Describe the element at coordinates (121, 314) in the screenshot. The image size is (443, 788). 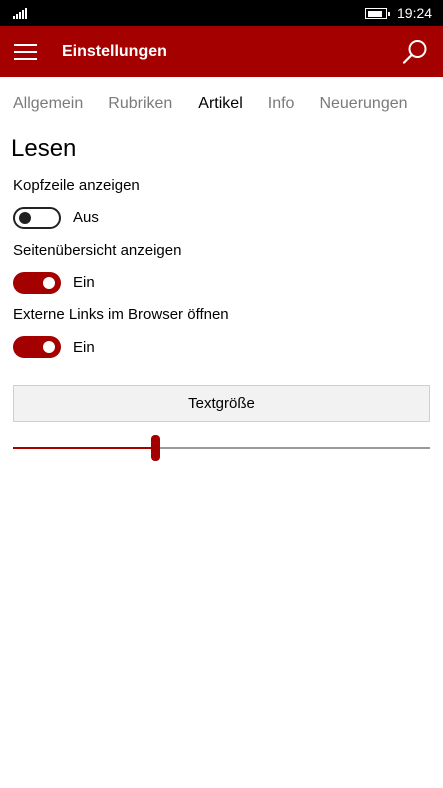
I see `external-links-toggle-label: Externe Links im Browser öffnen` at that location.